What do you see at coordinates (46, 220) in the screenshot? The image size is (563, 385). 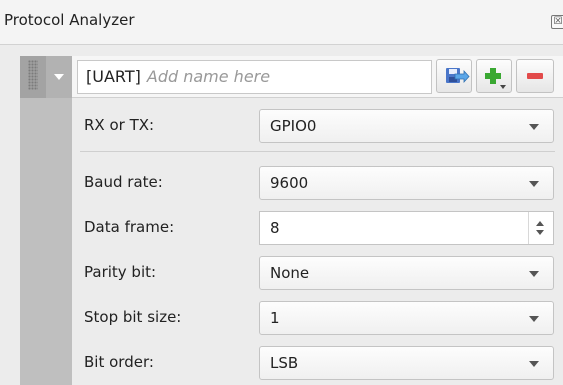 I see `decoder-gutter` at bounding box center [46, 220].